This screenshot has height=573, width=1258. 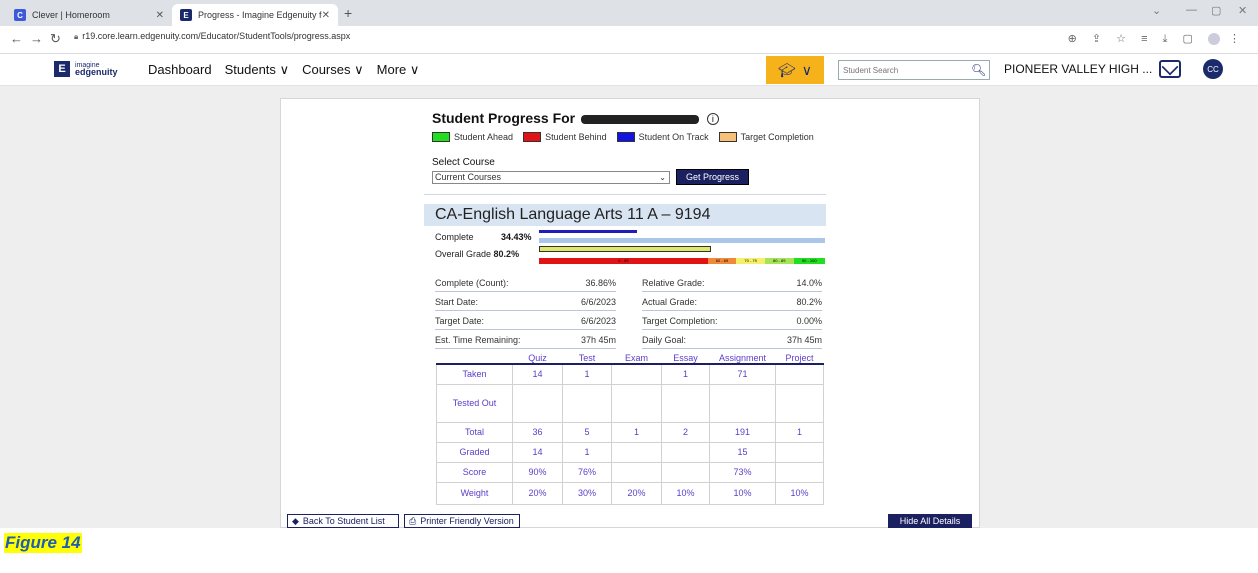 What do you see at coordinates (722, 261) in the screenshot?
I see `grade-scale-segment: 60 - 69` at bounding box center [722, 261].